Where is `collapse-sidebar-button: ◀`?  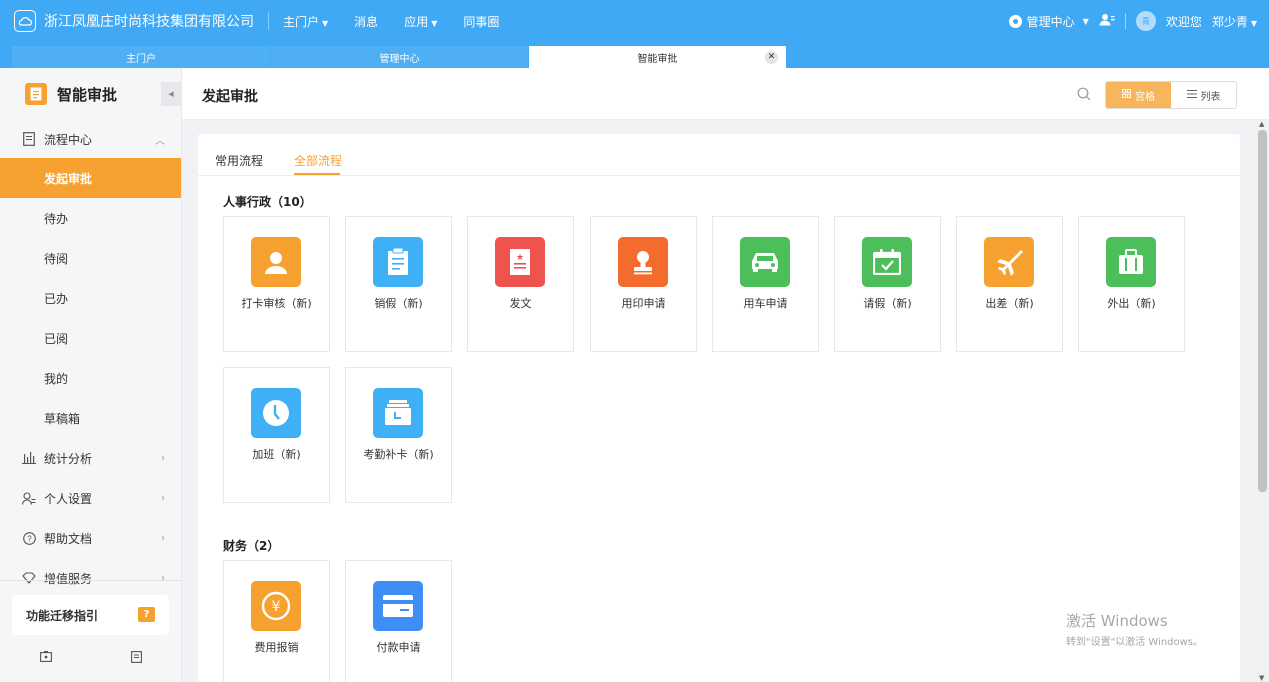 collapse-sidebar-button: ◀ is located at coordinates (171, 94).